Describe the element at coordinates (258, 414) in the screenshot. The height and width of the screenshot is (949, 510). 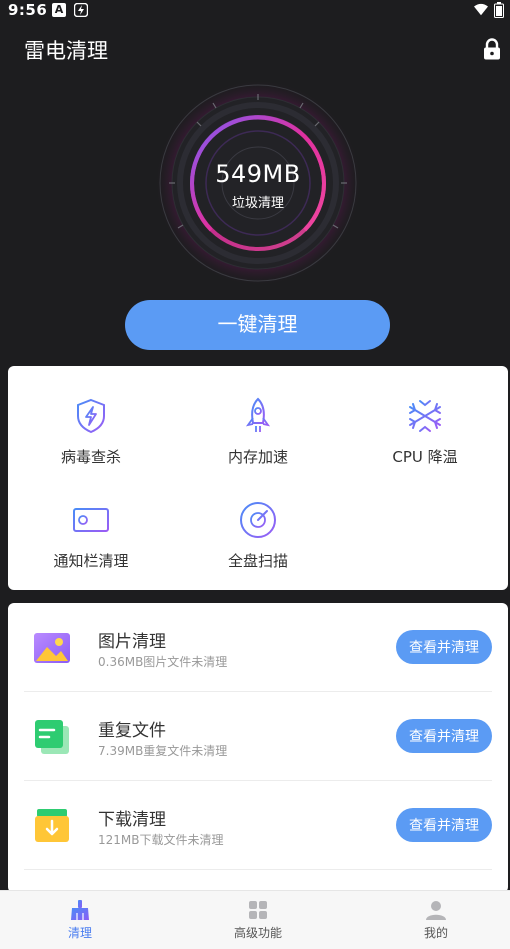
I see `rocket-icon` at that location.